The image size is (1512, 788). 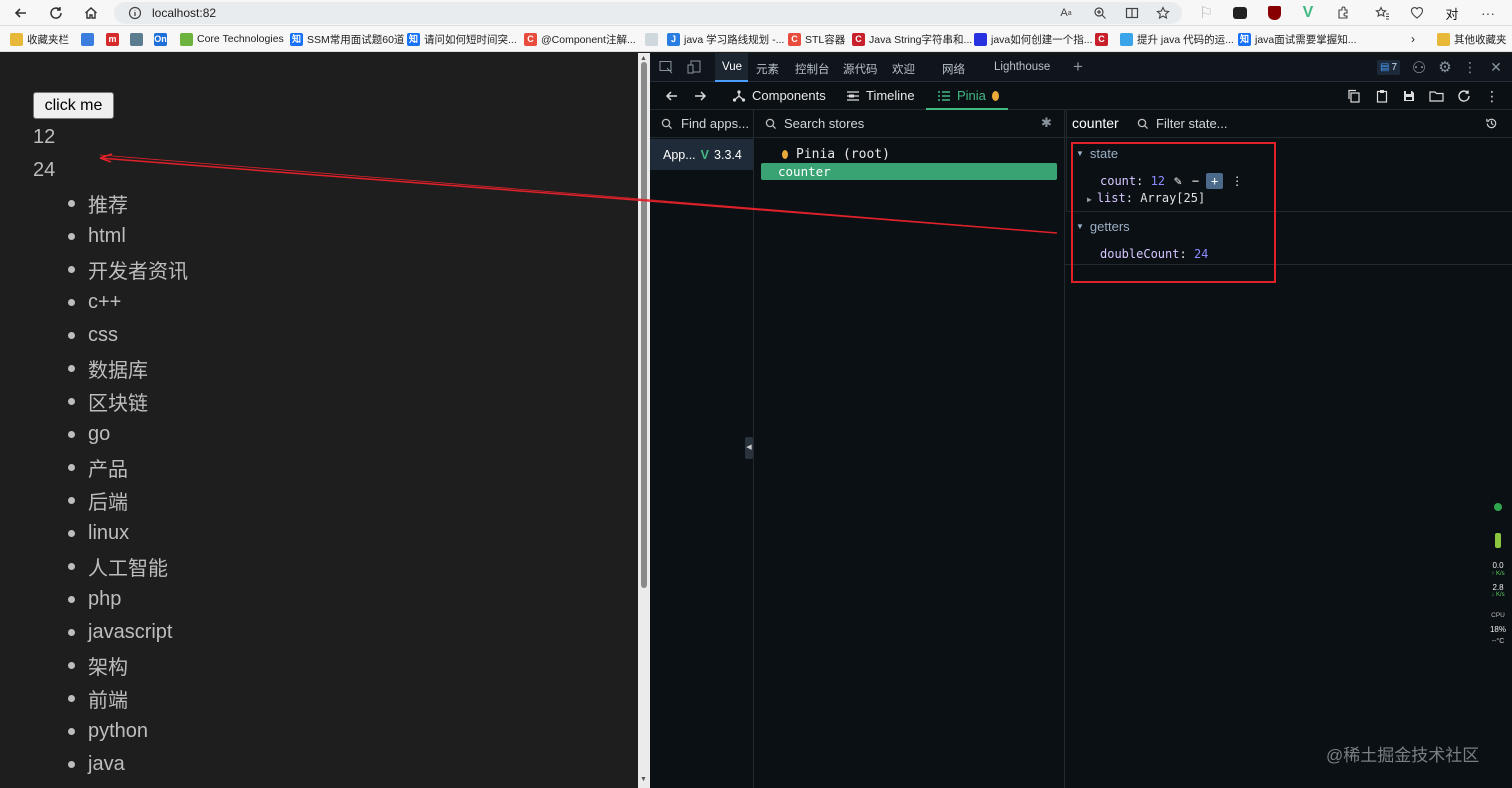 I want to click on status-dot-icon, so click(x=1498, y=507).